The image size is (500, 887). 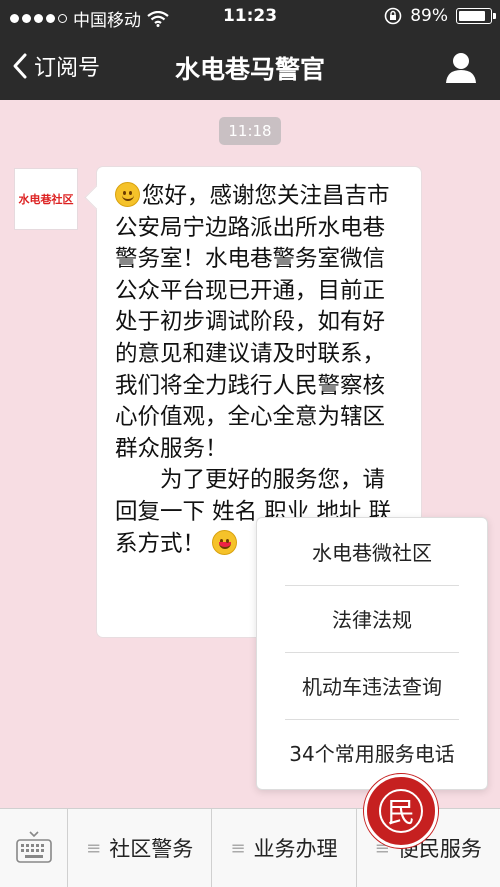 I want to click on chevron-left-icon, so click(x=20, y=66).